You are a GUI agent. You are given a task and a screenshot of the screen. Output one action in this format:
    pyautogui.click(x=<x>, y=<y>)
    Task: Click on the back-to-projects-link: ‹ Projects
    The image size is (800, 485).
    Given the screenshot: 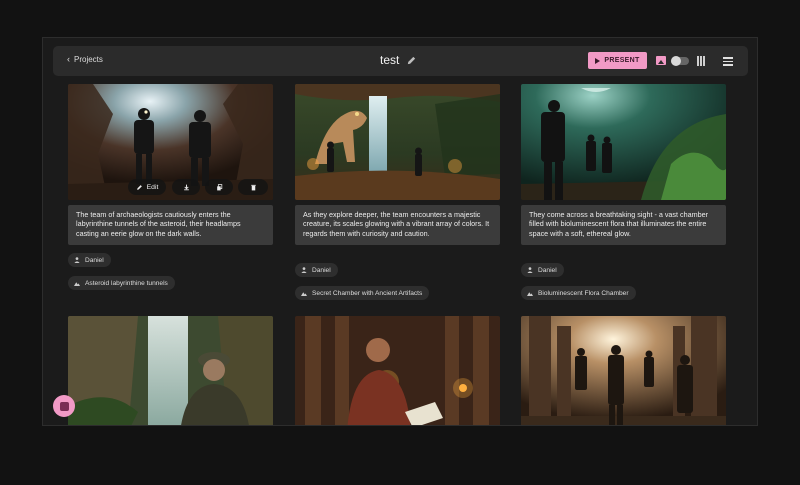 What is the action you would take?
    pyautogui.click(x=85, y=59)
    